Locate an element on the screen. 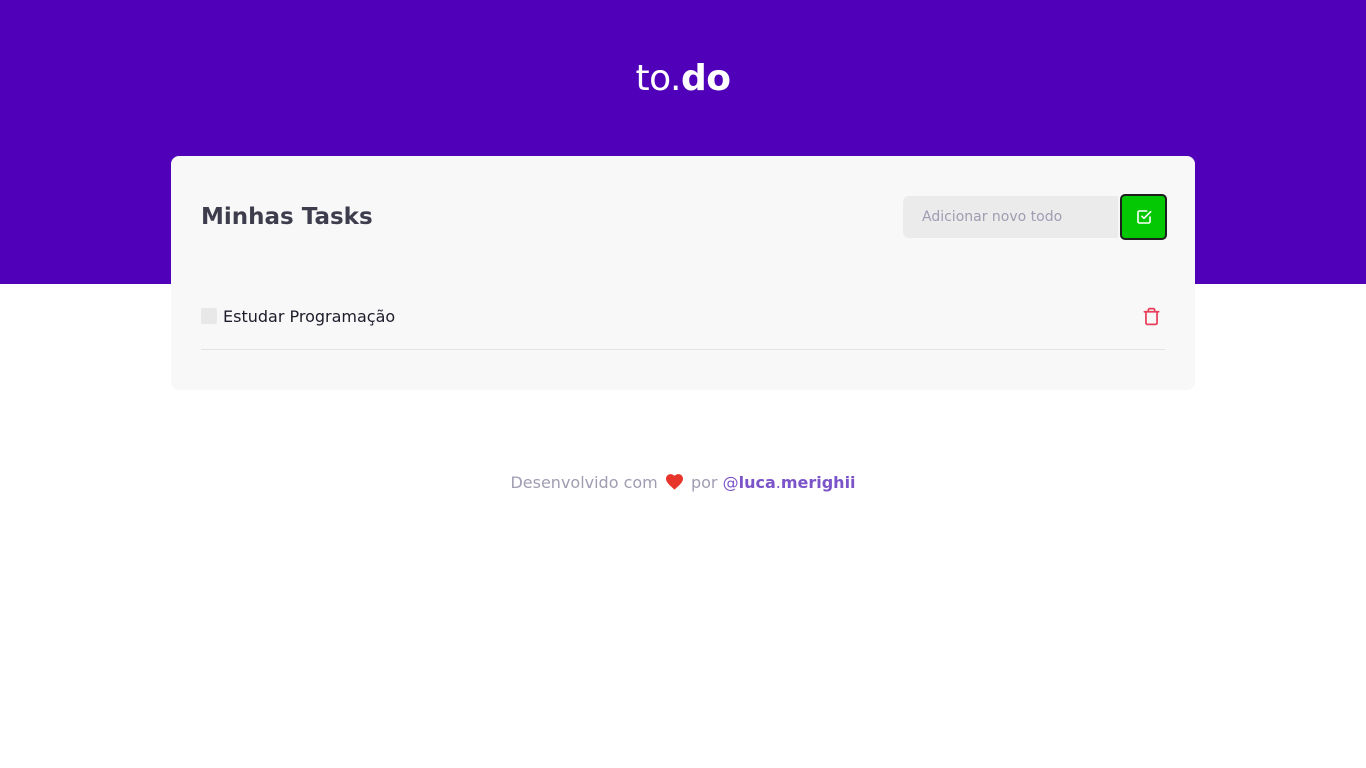  author-handle-link: @luca.merighii is located at coordinates (789, 482).